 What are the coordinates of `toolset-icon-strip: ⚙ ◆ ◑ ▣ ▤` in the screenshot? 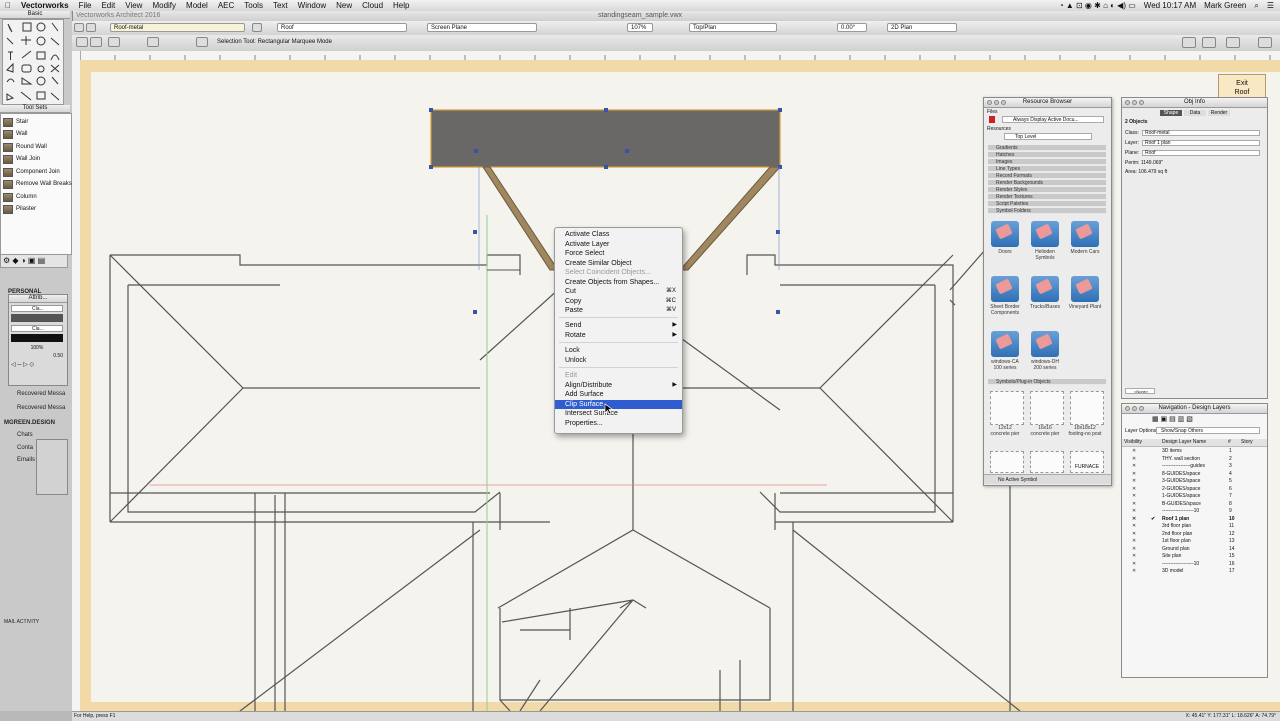 It's located at (34, 261).